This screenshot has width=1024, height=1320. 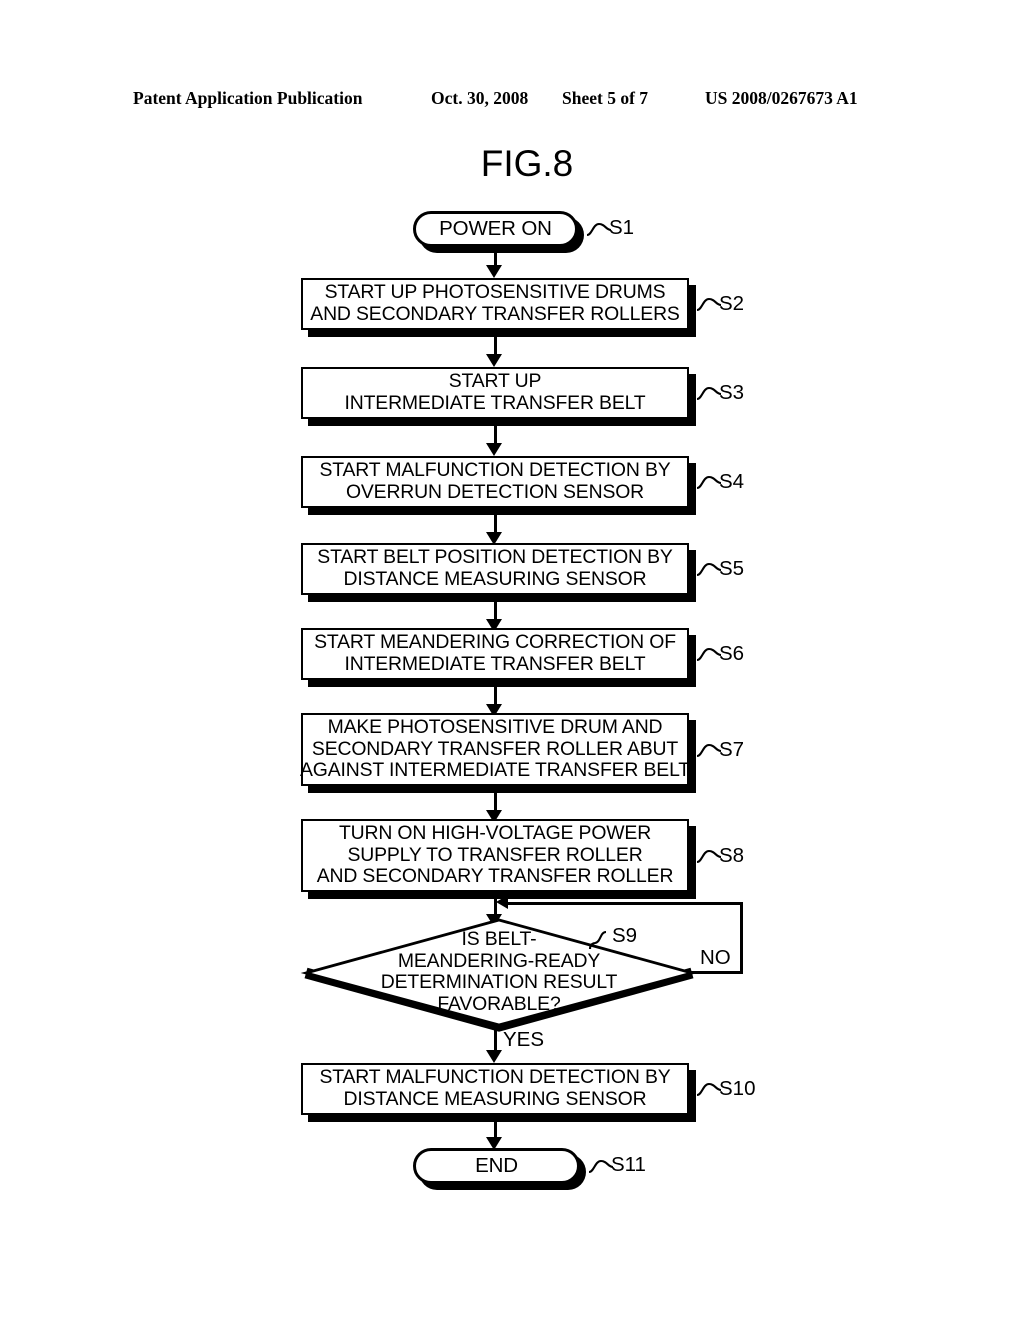 I want to click on node-s11-line-0: END, so click(x=496, y=1166).